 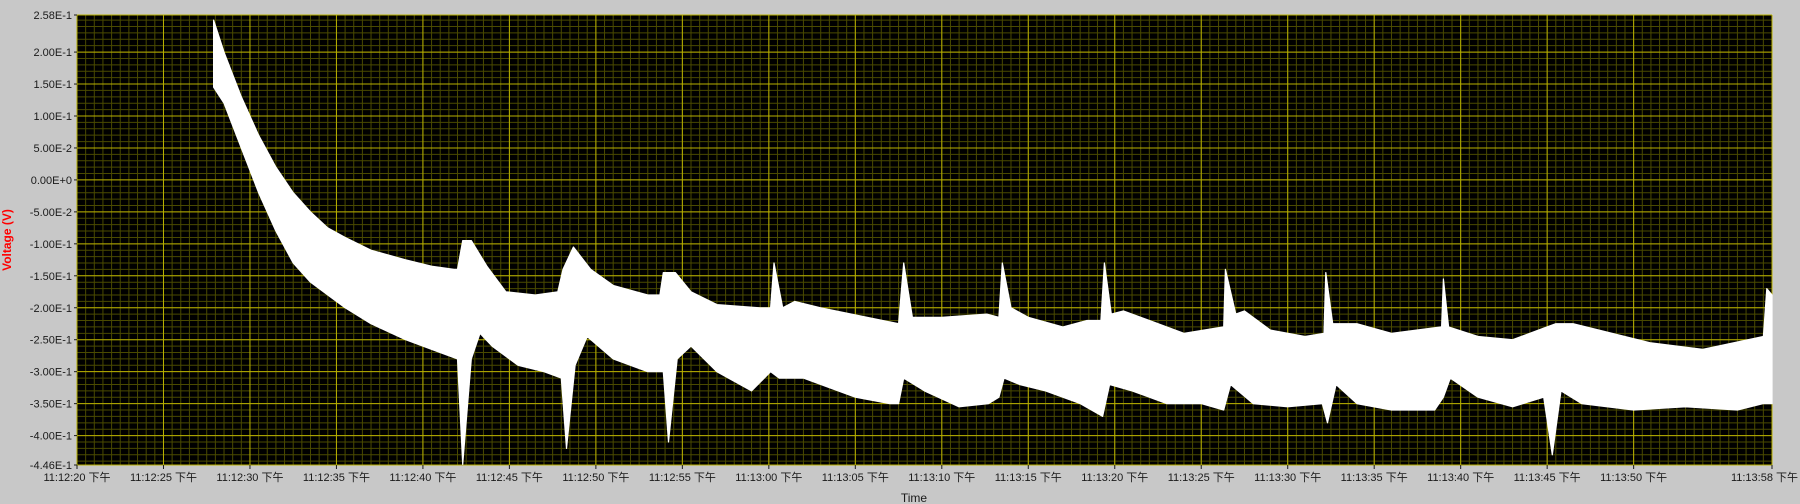 I want to click on x-tick-label: 11:13:45 下午, so click(x=1547, y=477).